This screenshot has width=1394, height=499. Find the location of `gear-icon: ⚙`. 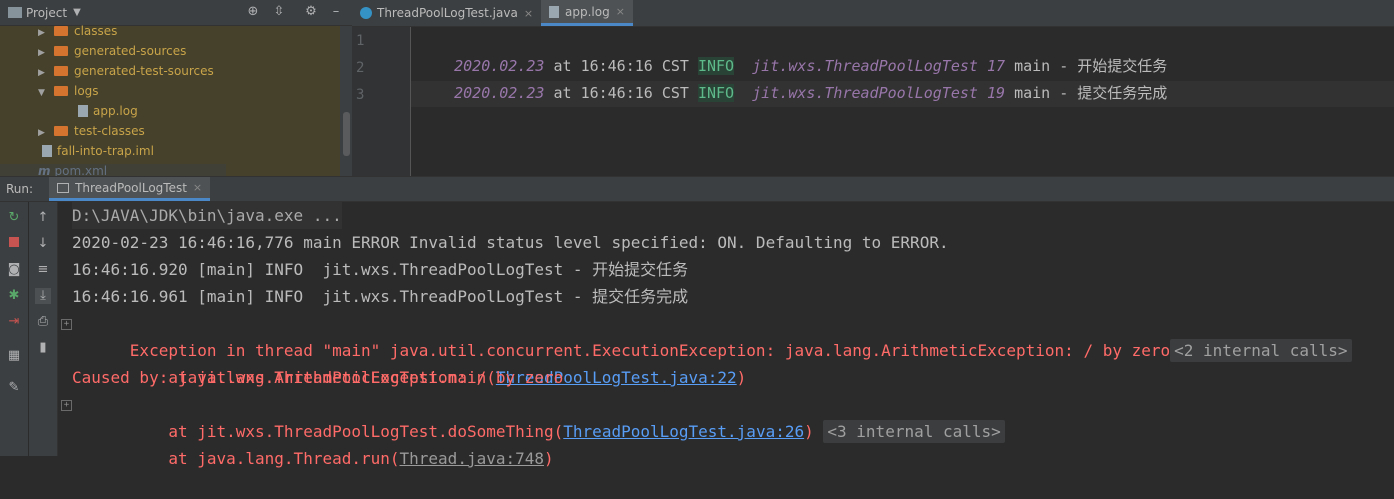

gear-icon: ⚙ is located at coordinates (311, 12).